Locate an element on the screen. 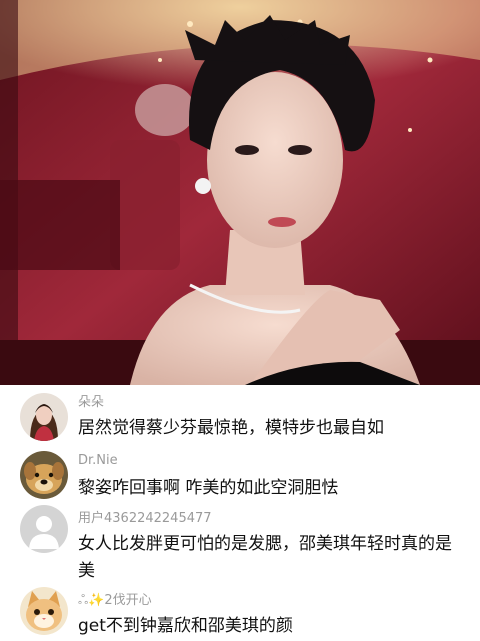  comment-username: 朵朵 is located at coordinates (91, 400).